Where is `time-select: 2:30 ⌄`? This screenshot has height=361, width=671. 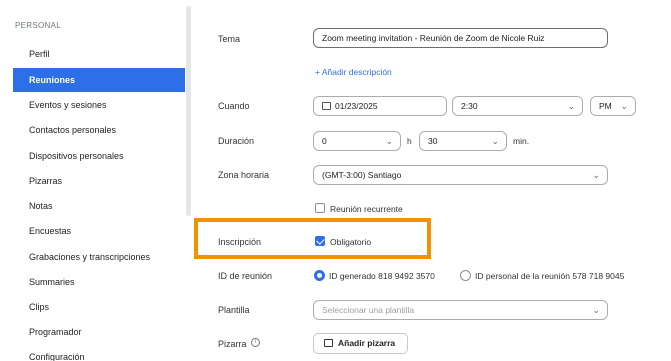
time-select: 2:30 ⌄ is located at coordinates (517, 106).